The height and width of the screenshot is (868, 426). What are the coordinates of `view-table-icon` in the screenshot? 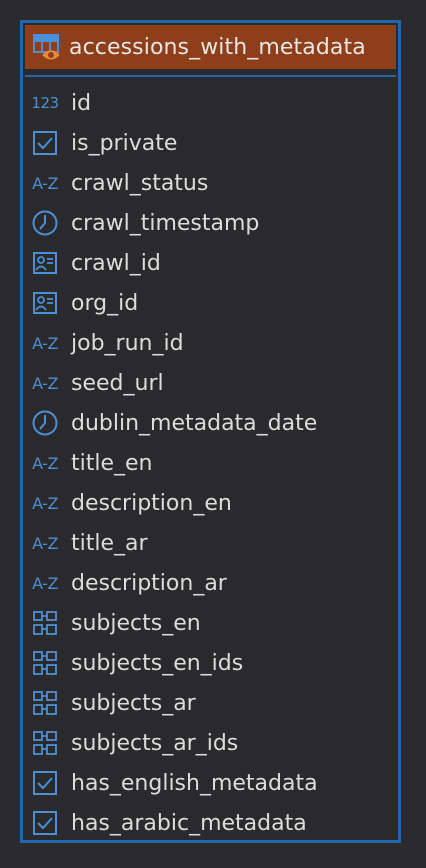 It's located at (47, 47).